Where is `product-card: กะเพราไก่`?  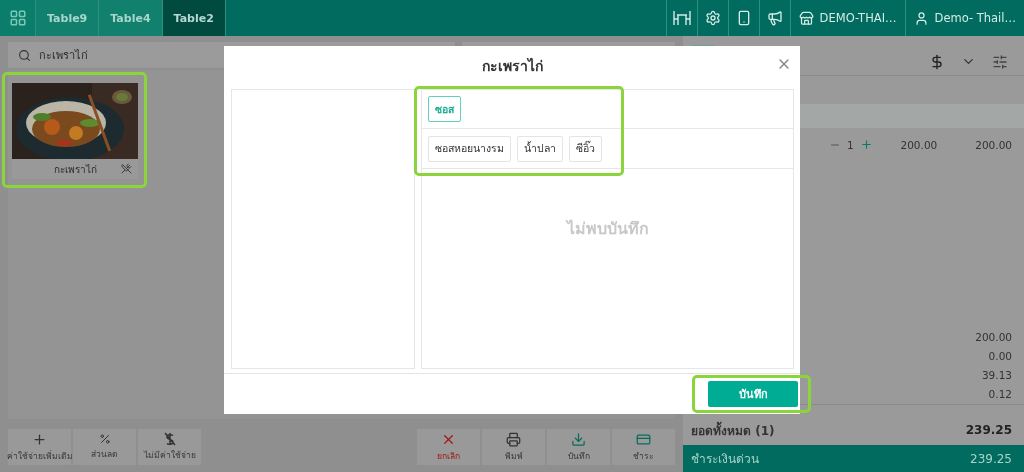 product-card: กะเพราไก่ is located at coordinates (75, 131).